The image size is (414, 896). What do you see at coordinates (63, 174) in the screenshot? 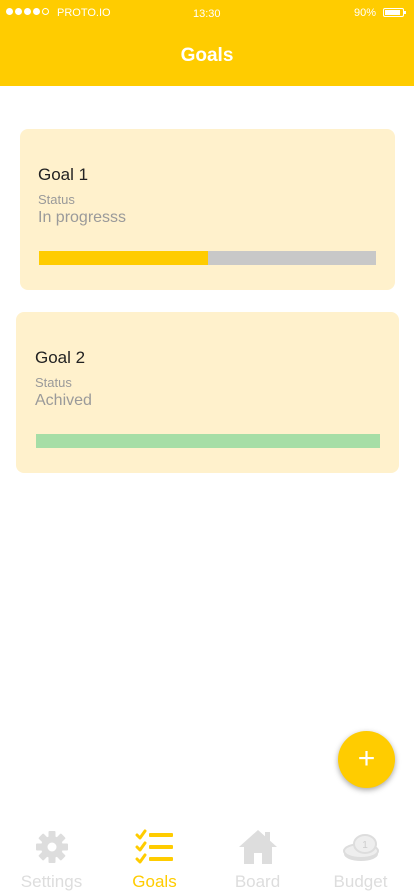
I see `goal-title: Goal 1` at bounding box center [63, 174].